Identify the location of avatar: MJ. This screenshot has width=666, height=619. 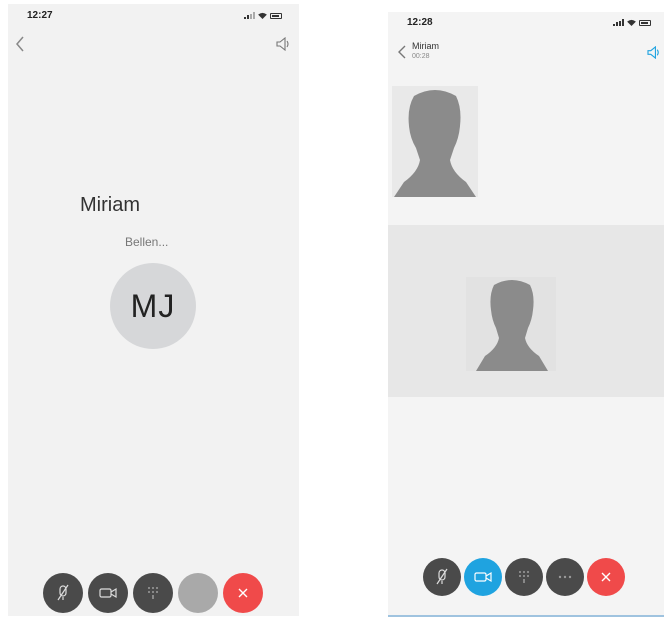
(153, 306).